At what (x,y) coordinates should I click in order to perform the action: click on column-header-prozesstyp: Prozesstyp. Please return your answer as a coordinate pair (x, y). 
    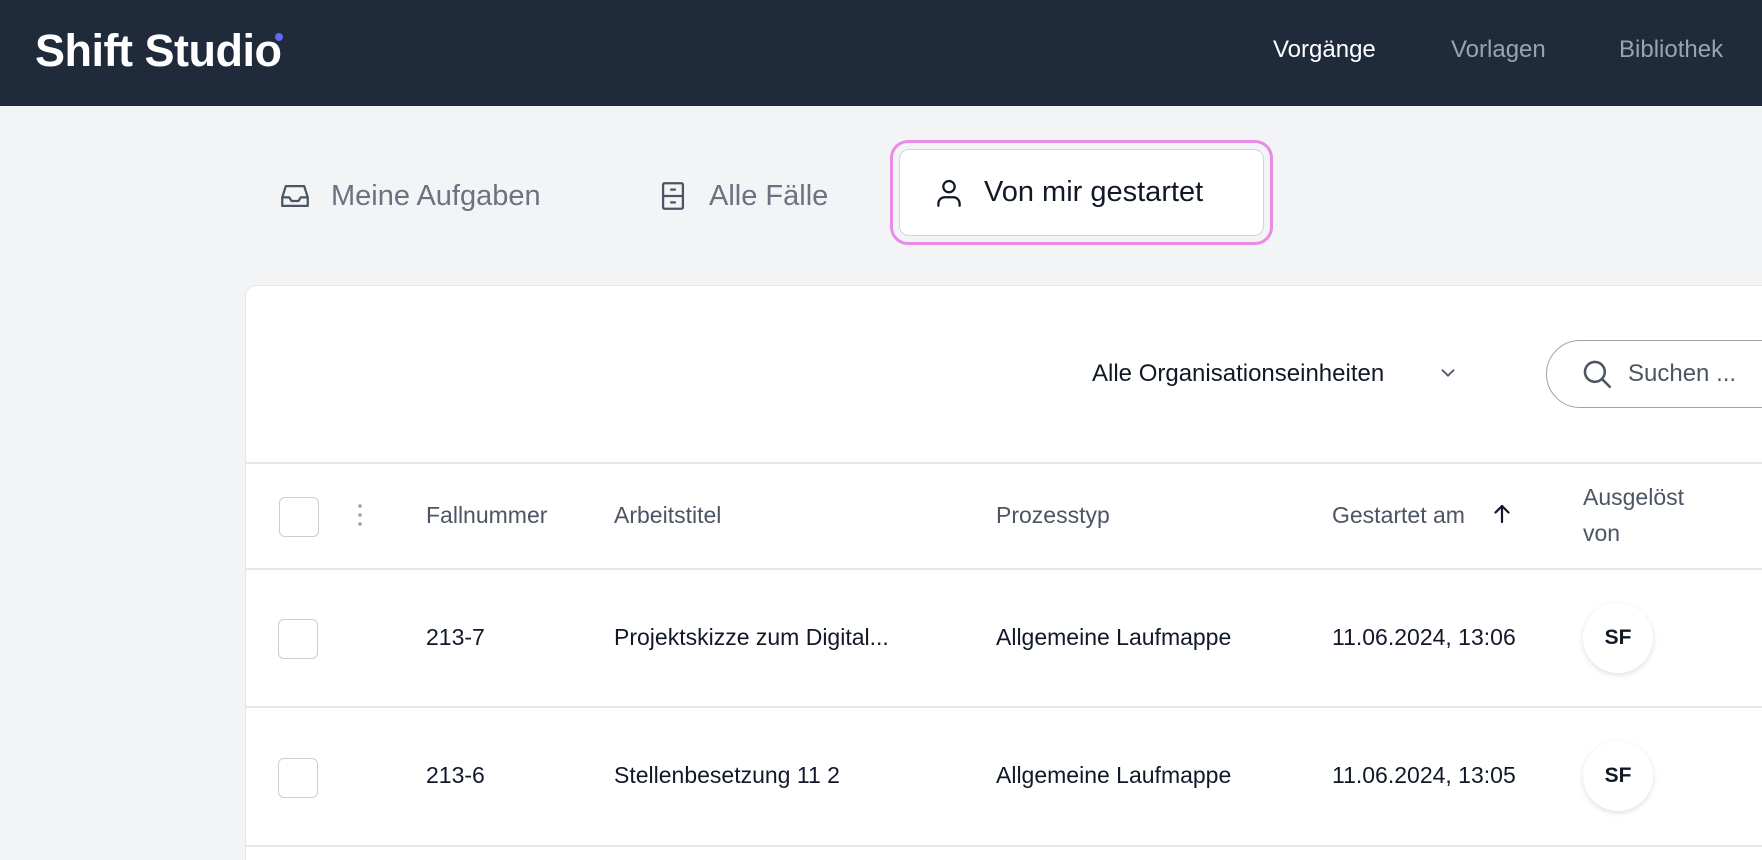
    Looking at the image, I should click on (1053, 515).